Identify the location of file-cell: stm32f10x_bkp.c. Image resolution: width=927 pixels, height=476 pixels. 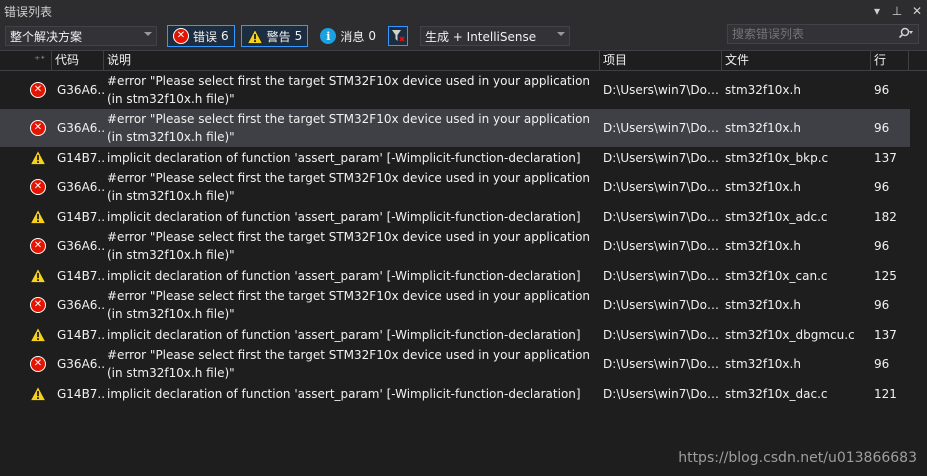
(777, 157).